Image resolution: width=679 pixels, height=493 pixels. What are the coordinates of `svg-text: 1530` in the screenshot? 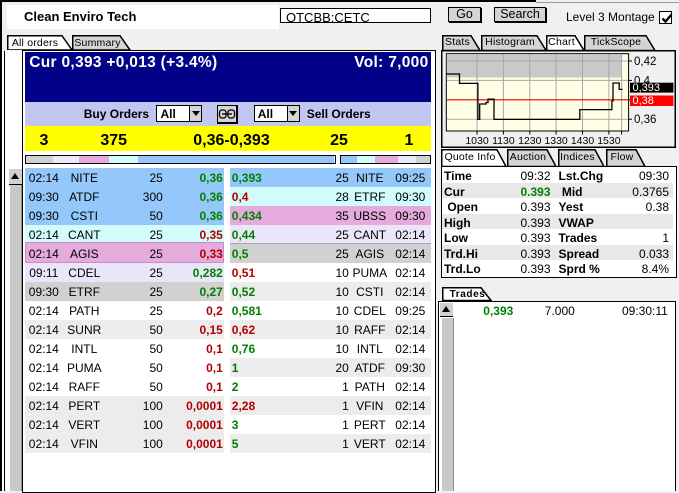 It's located at (609, 141).